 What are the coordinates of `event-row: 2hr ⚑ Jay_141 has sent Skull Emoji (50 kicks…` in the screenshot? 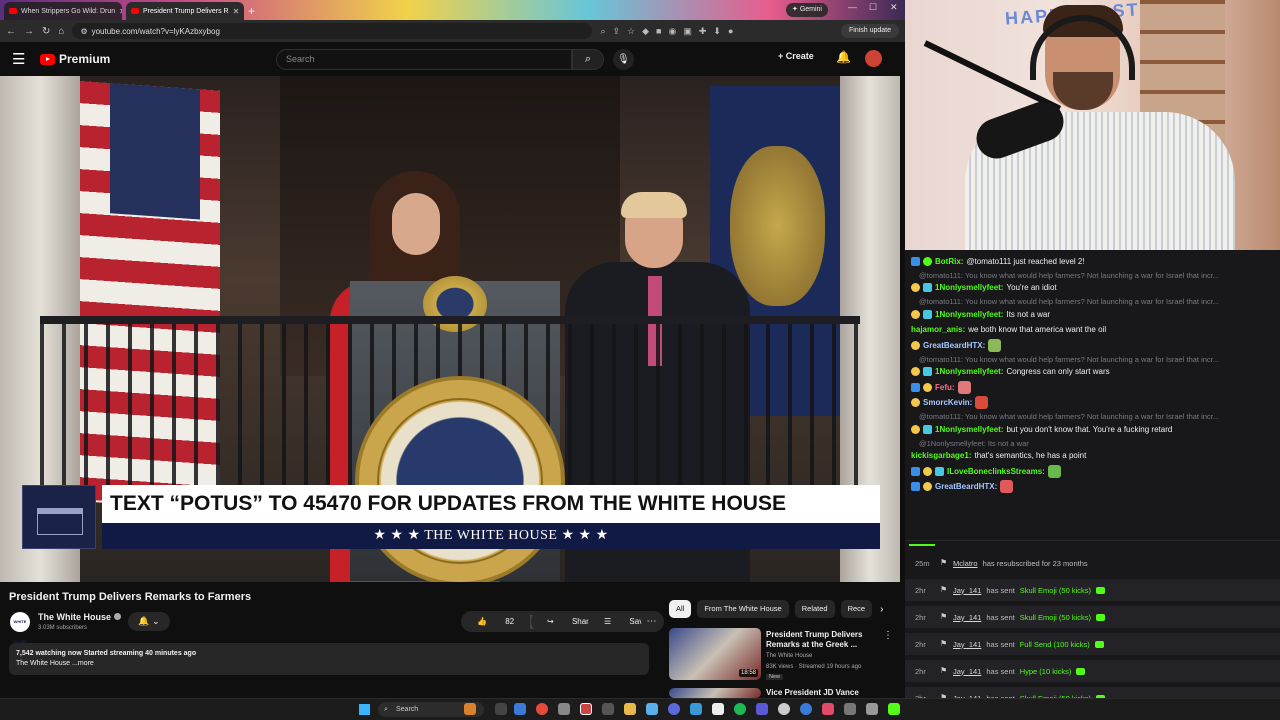 It's located at (1092, 590).